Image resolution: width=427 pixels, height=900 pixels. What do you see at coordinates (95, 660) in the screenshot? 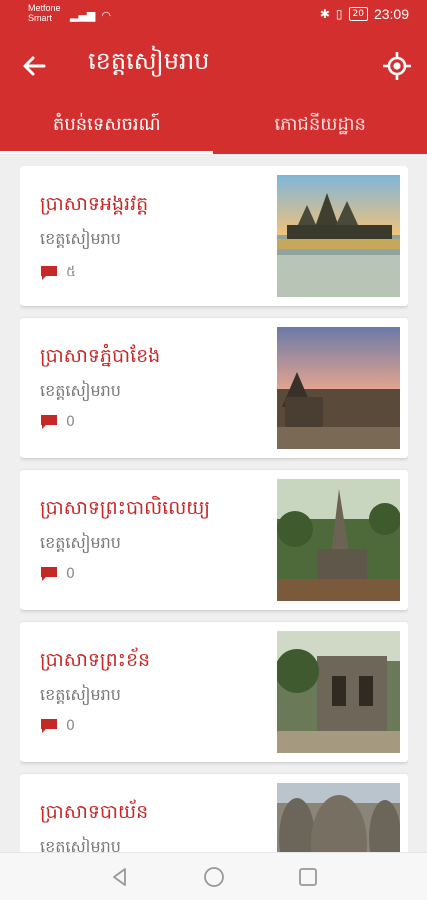
I see `place-name: ប្រាសាទព្រះខ័ន` at bounding box center [95, 660].